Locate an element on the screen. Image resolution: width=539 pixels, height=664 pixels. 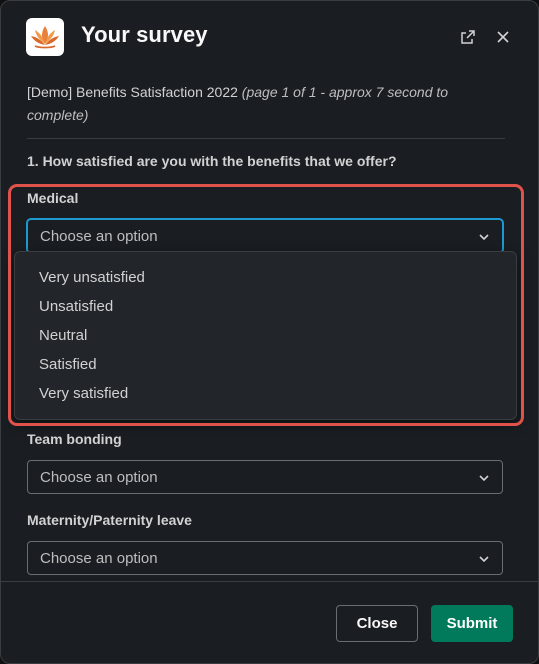
option-very-satisfied: Very satisfied is located at coordinates (265, 394).